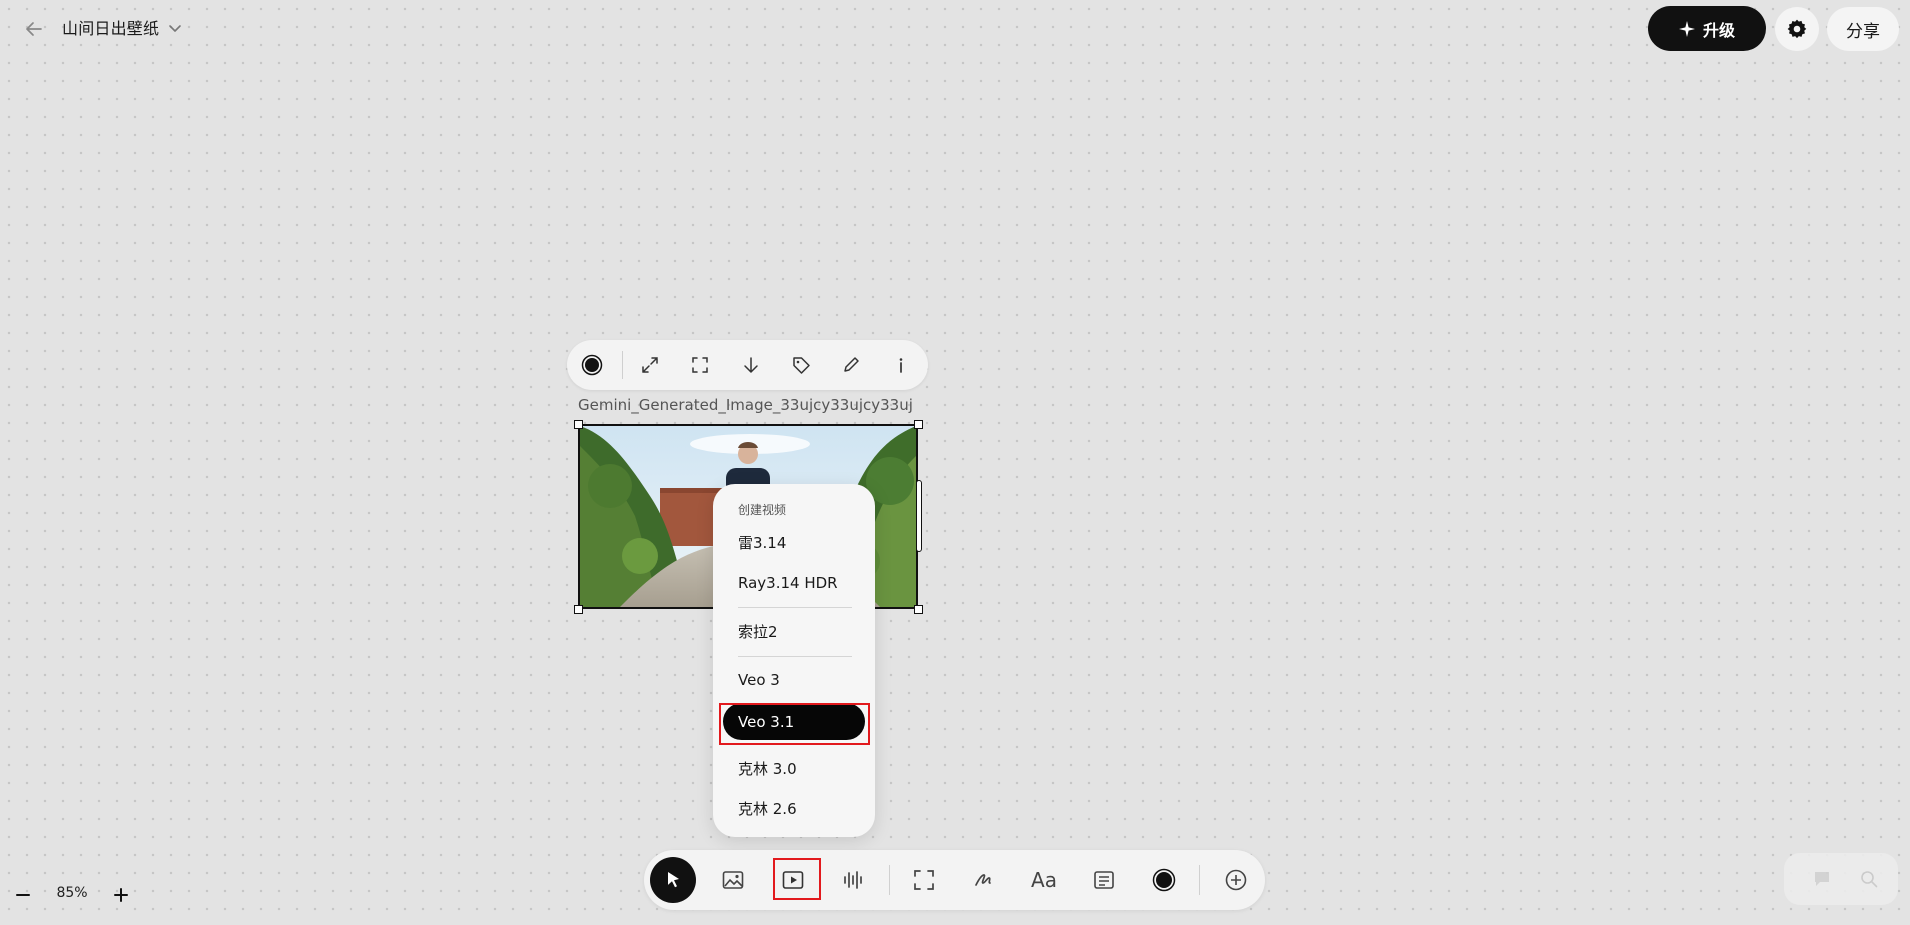 The image size is (1910, 925). What do you see at coordinates (759, 680) in the screenshot?
I see `menu-item-veo3: Veo 3` at bounding box center [759, 680].